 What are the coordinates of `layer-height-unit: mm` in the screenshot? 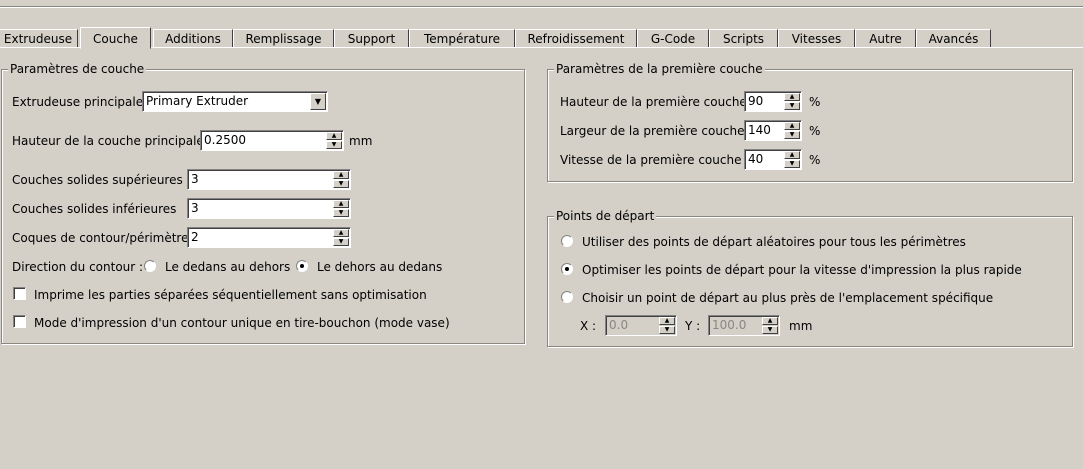 It's located at (361, 141).